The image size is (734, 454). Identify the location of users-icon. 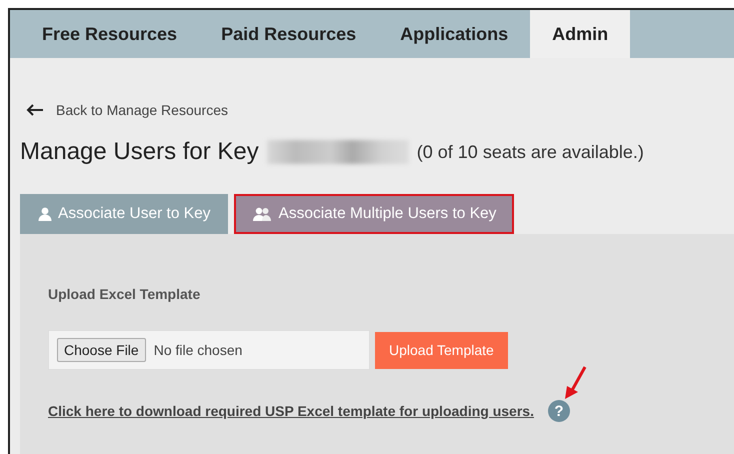
(262, 214).